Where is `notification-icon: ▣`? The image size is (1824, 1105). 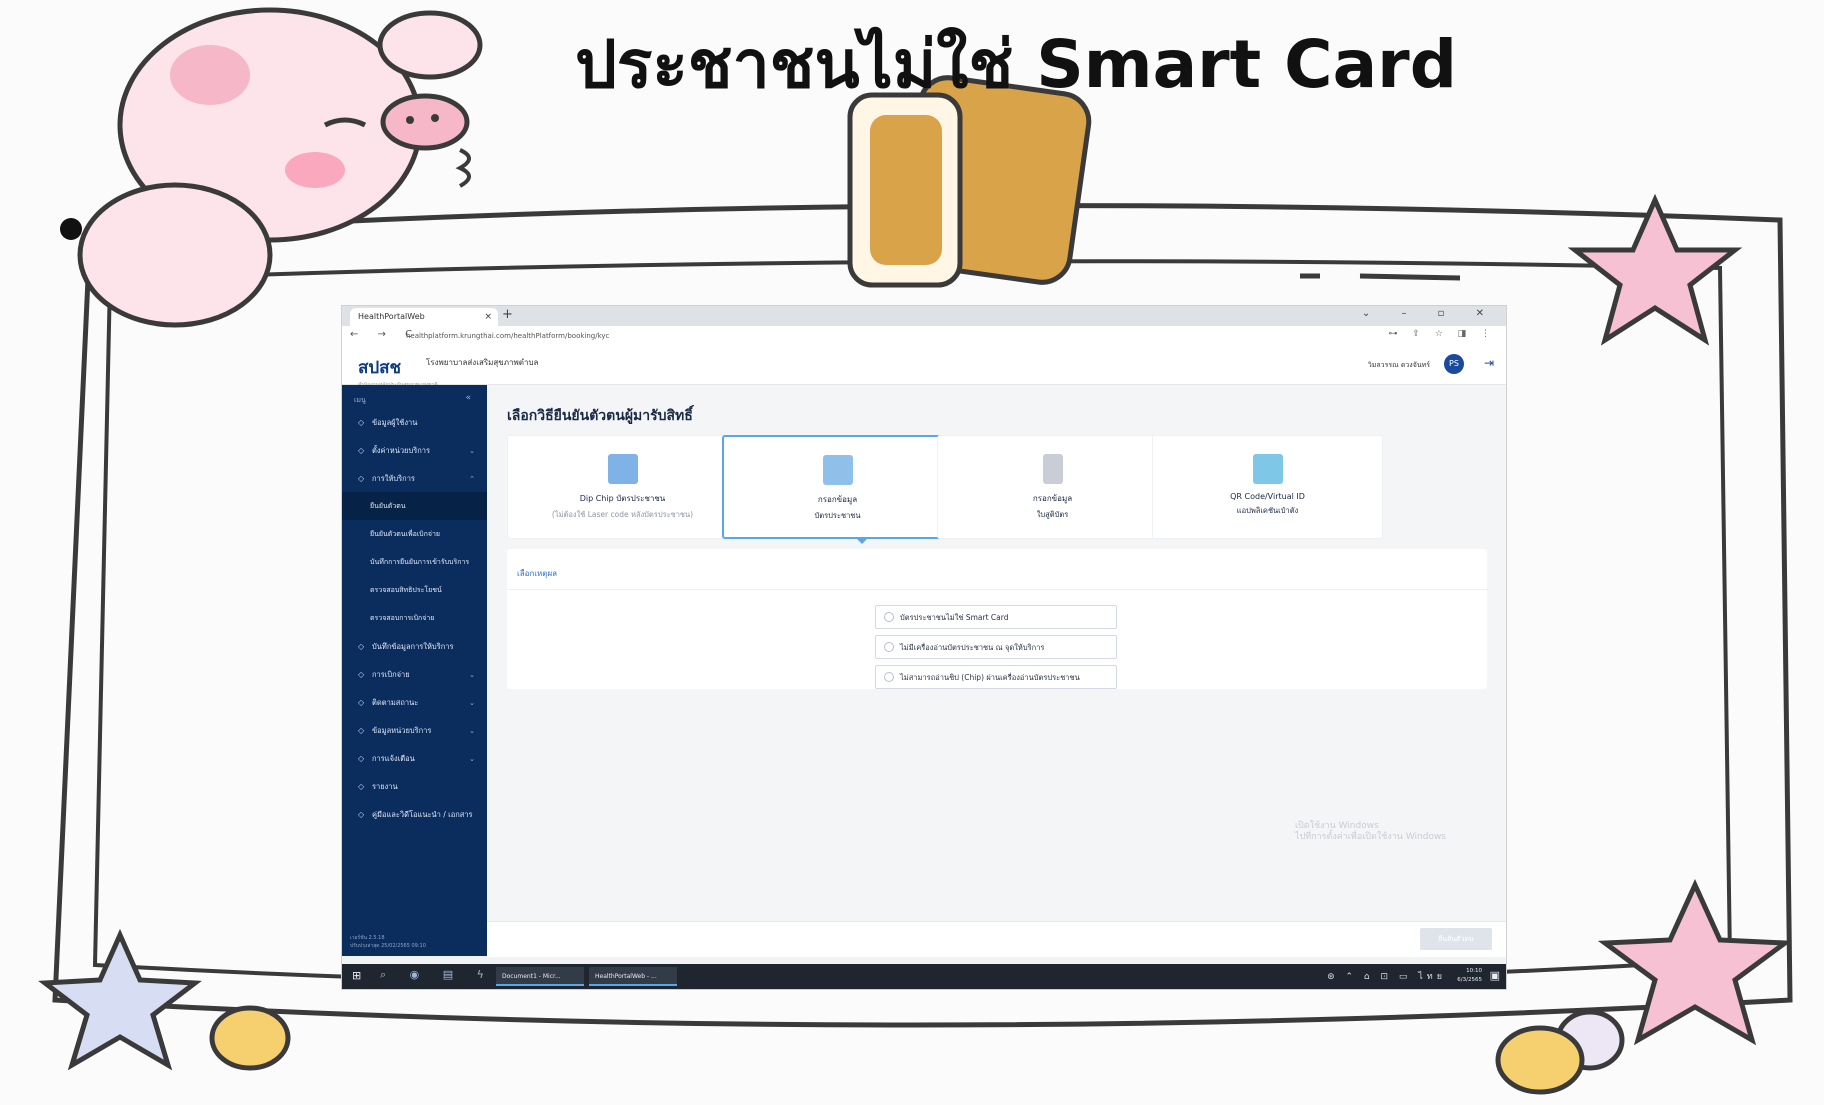 notification-icon: ▣ is located at coordinates (1495, 975).